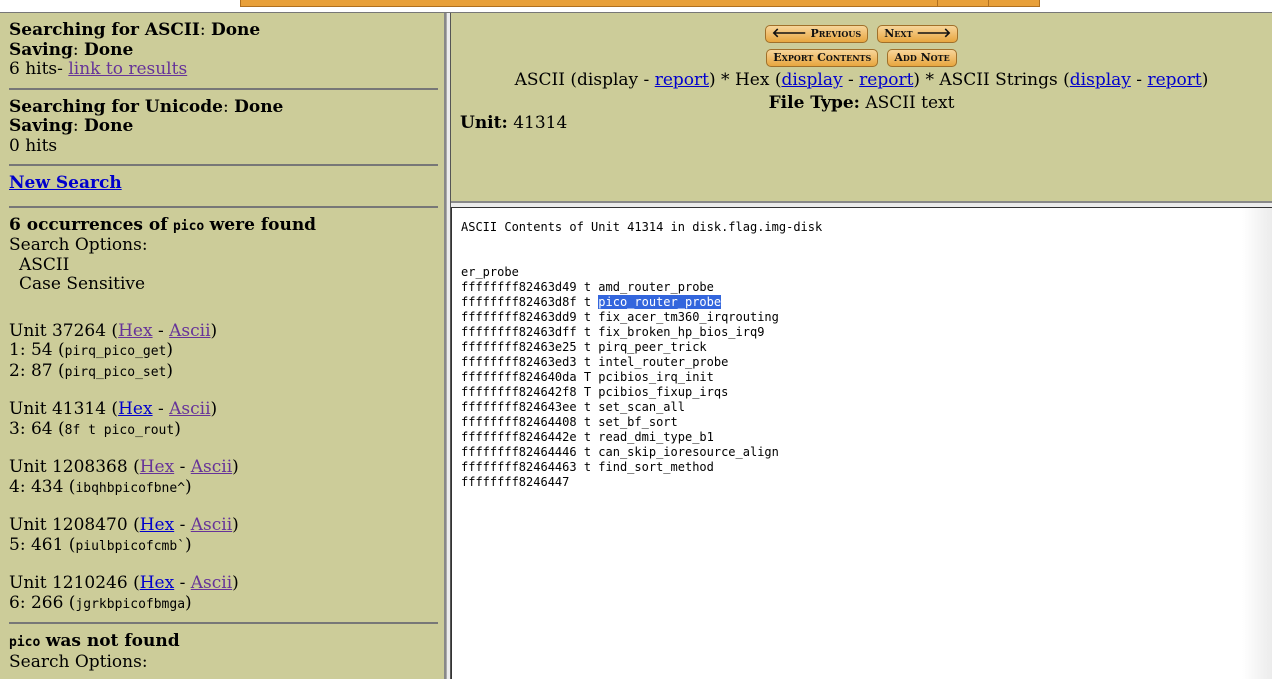 The width and height of the screenshot is (1272, 679). Describe the element at coordinates (886, 80) in the screenshot. I see `mode-hex-report-link: report` at that location.